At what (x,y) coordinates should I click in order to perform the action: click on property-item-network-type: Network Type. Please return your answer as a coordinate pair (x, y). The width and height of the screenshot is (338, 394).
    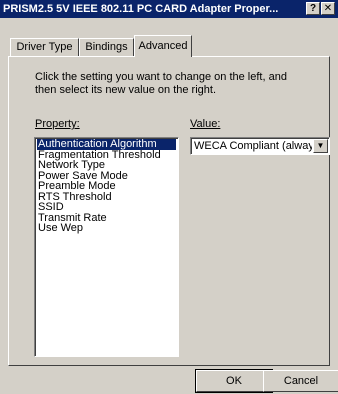
    Looking at the image, I should click on (106, 165).